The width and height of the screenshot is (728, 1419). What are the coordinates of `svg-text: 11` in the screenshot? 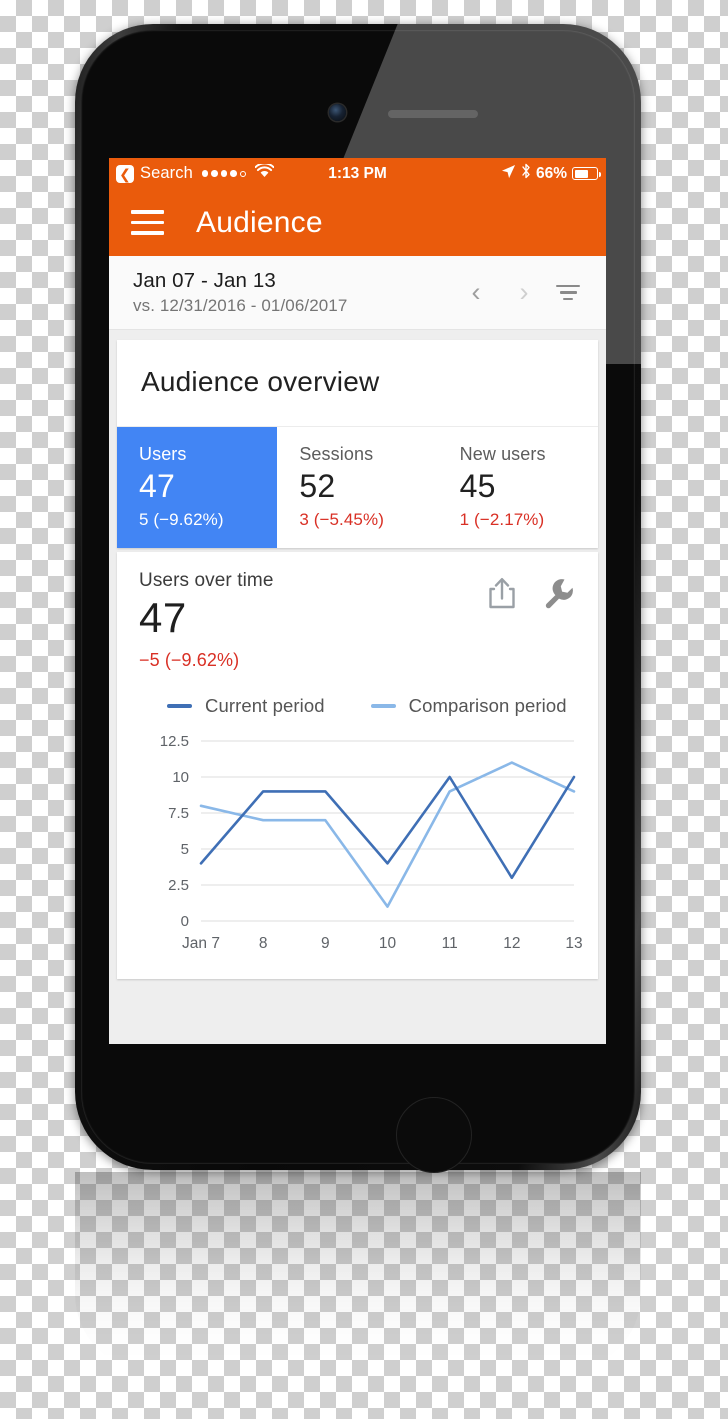 It's located at (450, 943).